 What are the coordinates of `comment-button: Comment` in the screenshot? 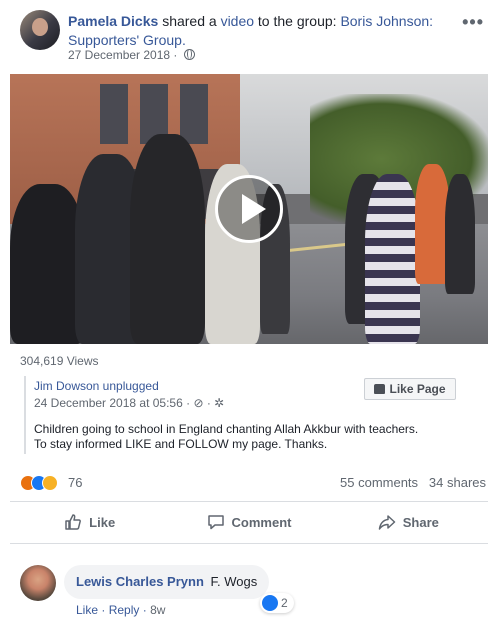 It's located at (248, 522).